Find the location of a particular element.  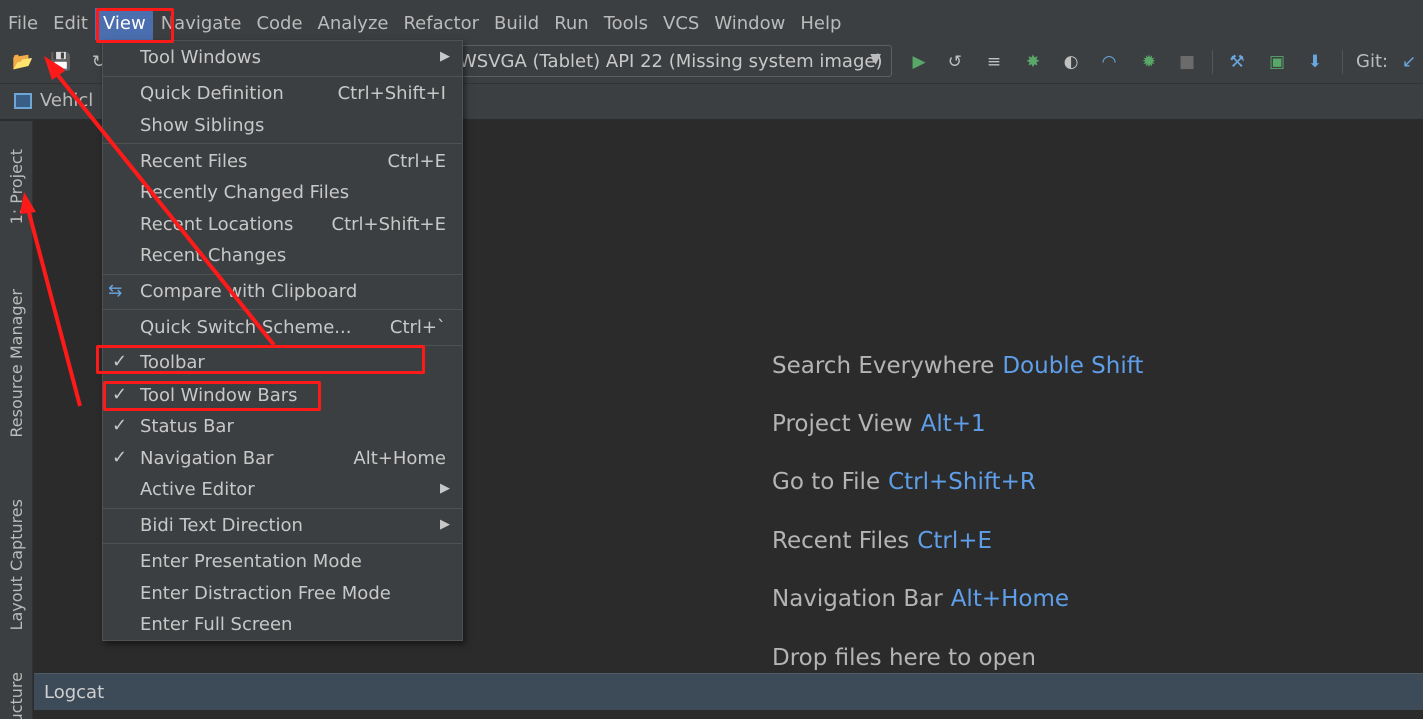

apply-code-changes-icon: ≡ is located at coordinates (994, 62).